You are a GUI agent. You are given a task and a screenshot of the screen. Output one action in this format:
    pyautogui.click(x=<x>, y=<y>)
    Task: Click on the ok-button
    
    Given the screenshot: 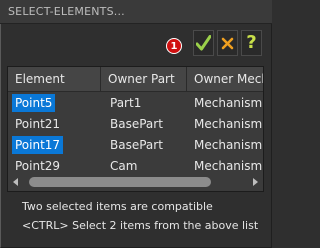 What is the action you would take?
    pyautogui.click(x=203, y=43)
    